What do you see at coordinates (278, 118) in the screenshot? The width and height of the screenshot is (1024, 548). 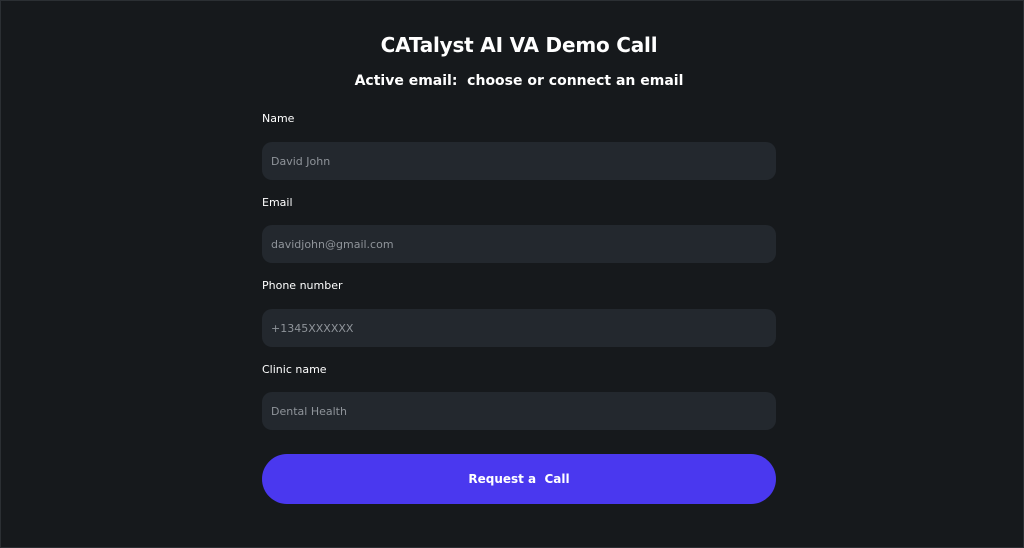 I see `name-label: Name` at bounding box center [278, 118].